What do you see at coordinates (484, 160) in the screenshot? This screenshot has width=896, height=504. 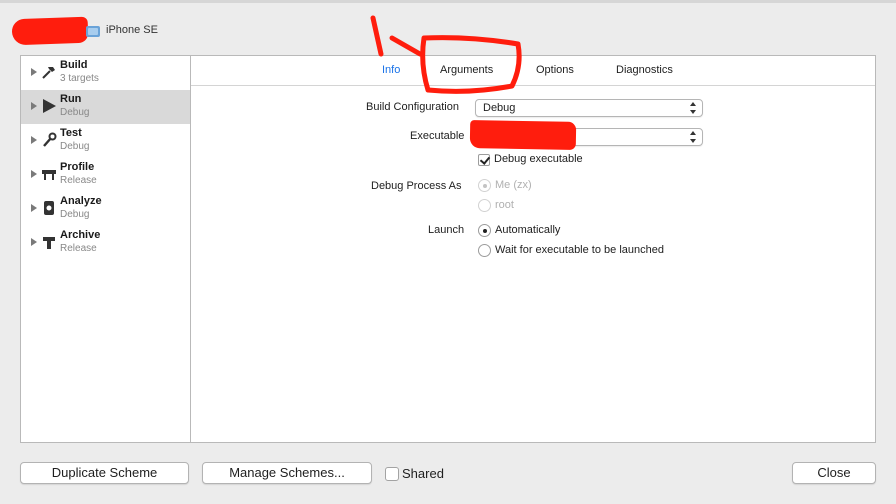 I see `debug-executable-checkbox` at bounding box center [484, 160].